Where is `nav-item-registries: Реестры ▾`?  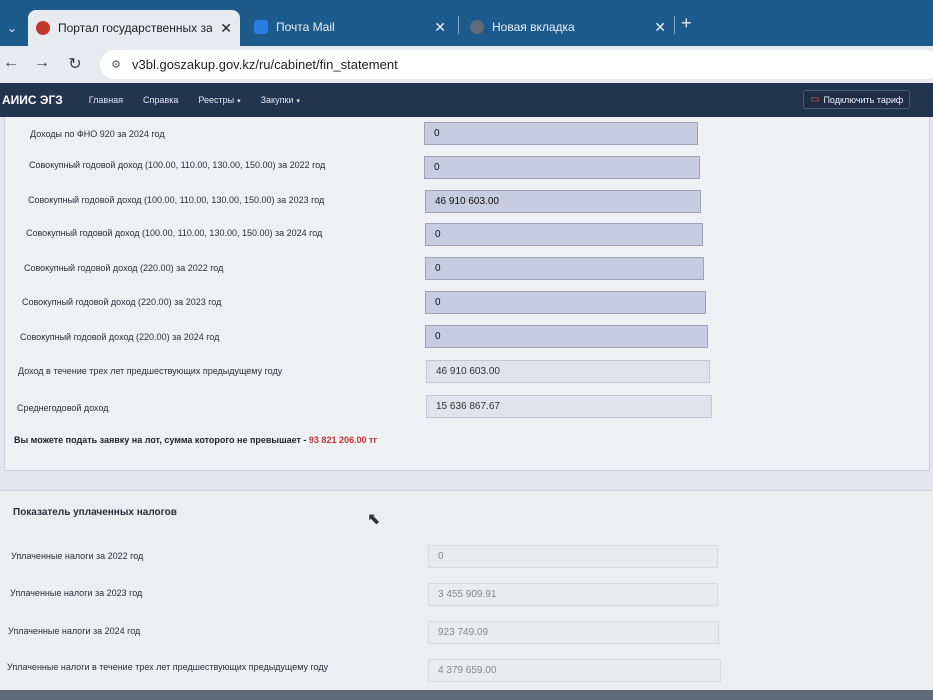 nav-item-registries: Реестры ▾ is located at coordinates (219, 100).